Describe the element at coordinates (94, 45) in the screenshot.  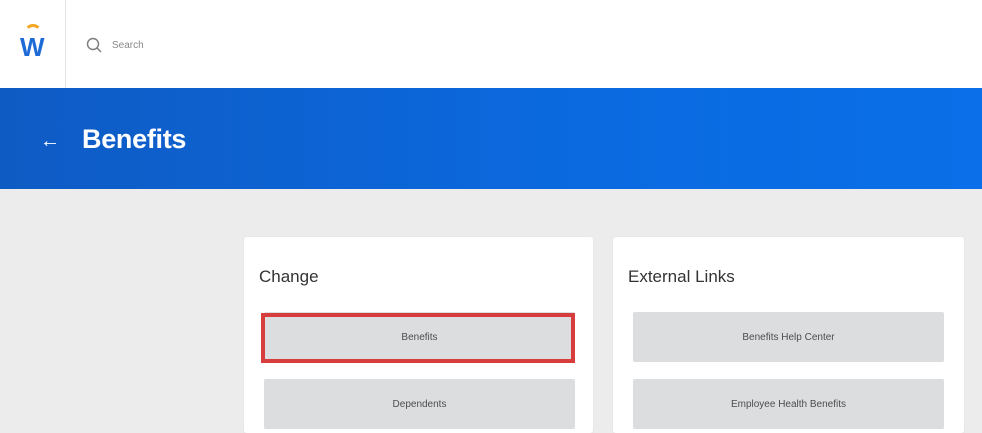
I see `search-icon` at that location.